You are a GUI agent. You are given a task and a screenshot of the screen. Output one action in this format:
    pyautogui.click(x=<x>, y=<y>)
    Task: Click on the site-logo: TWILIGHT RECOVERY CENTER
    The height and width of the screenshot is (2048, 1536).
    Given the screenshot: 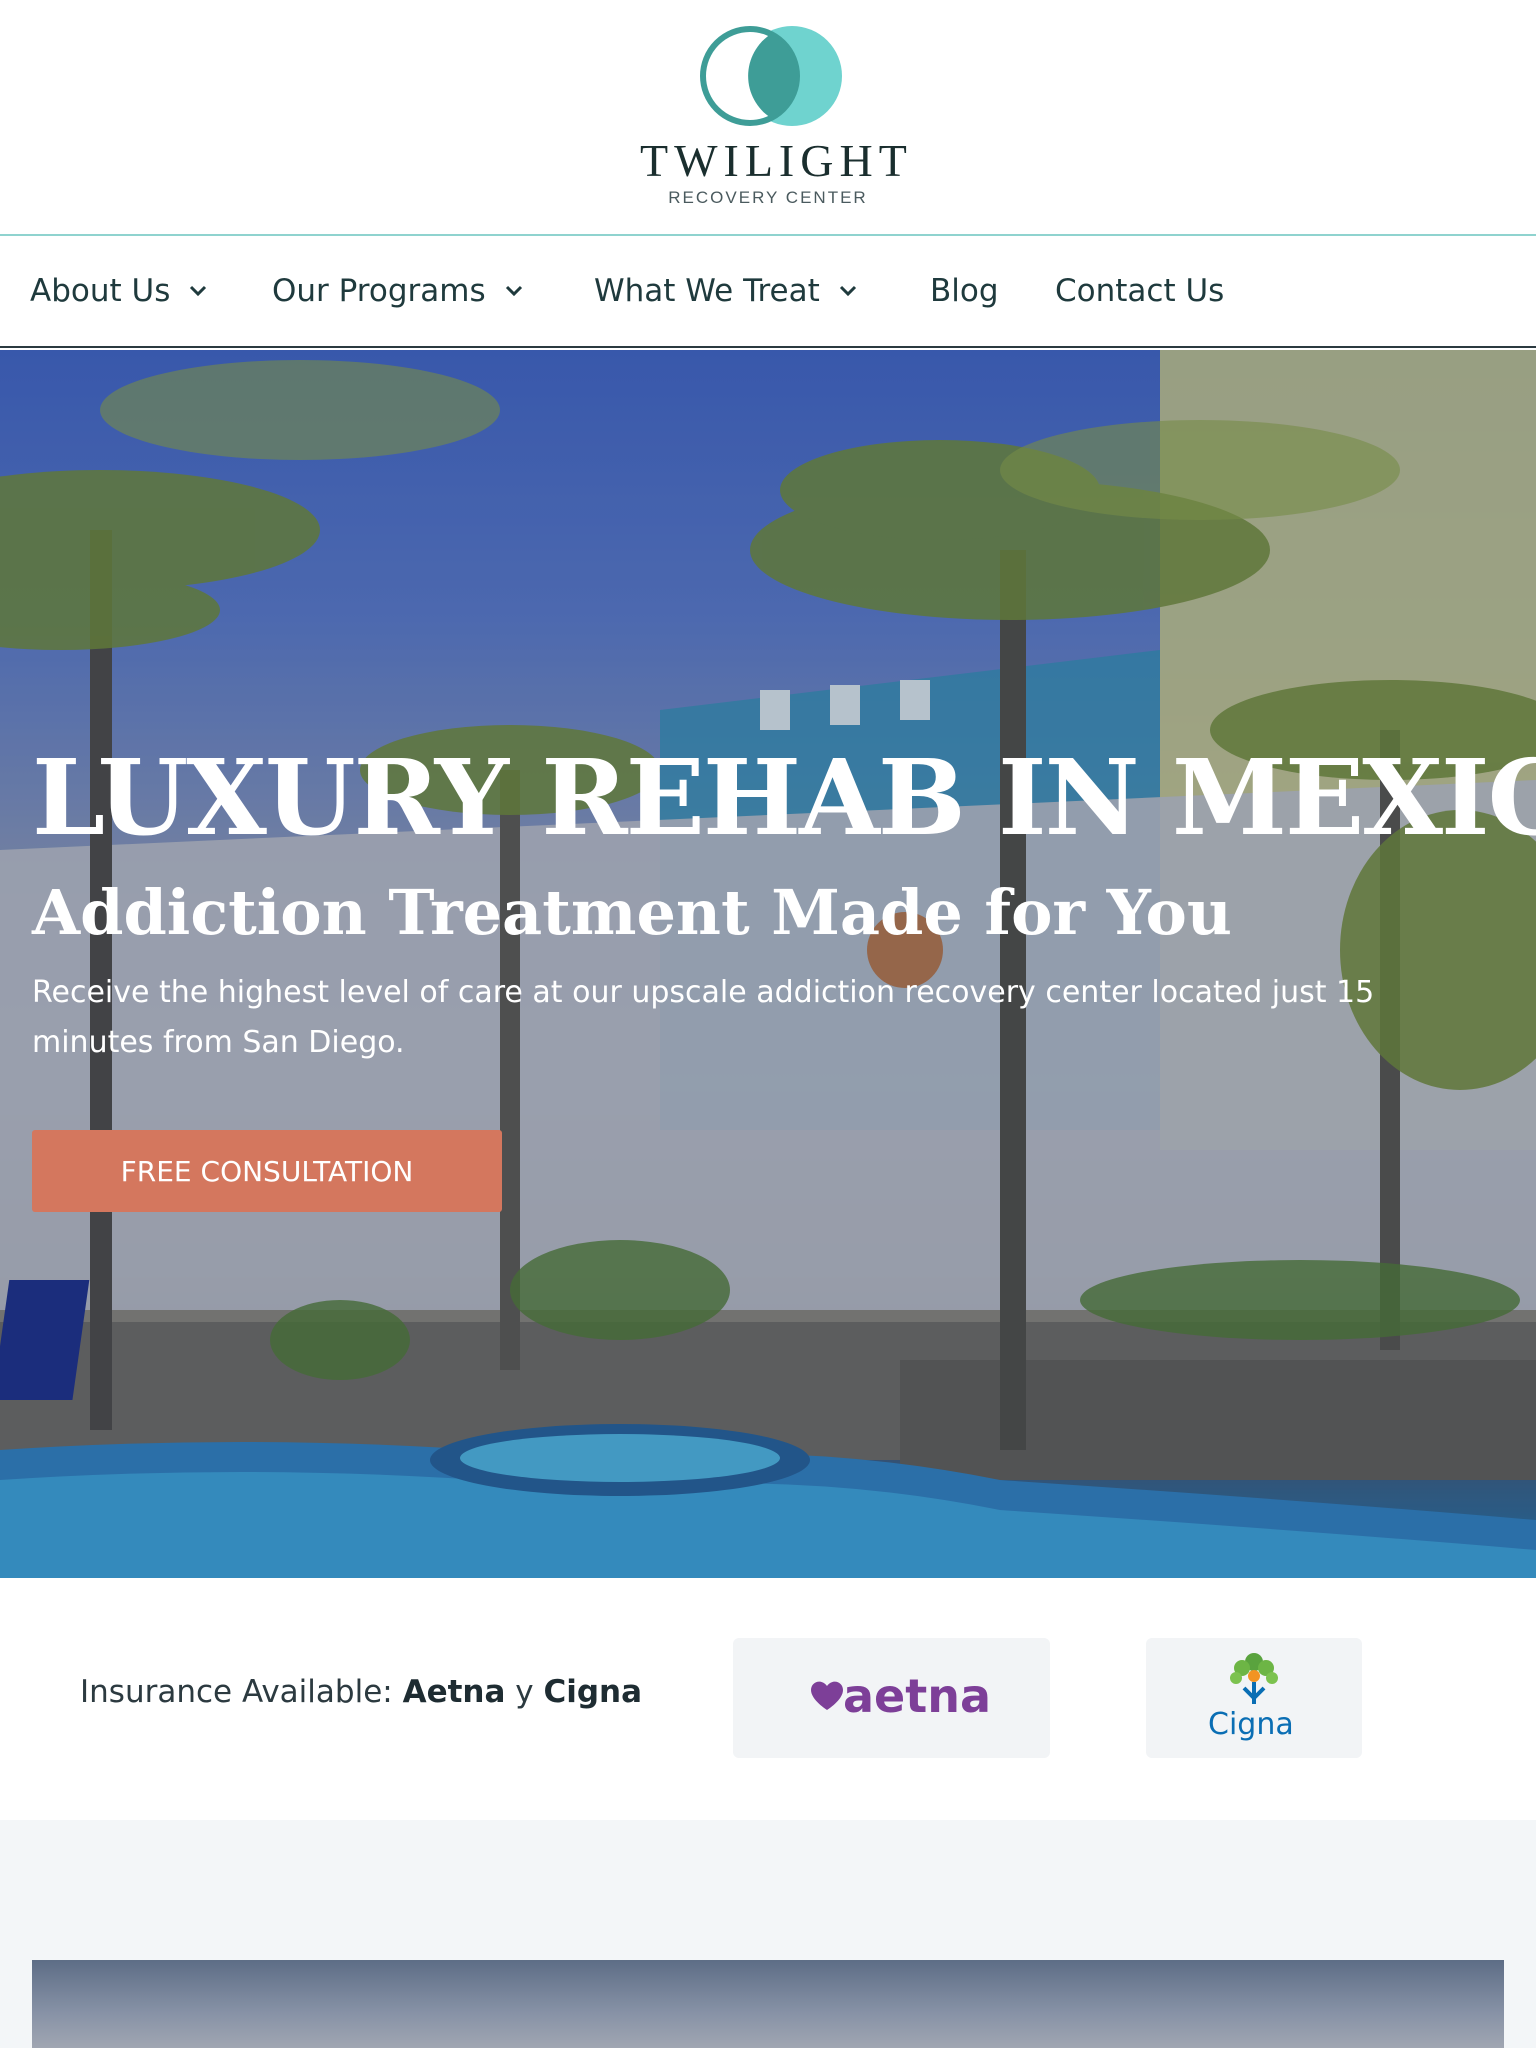 What is the action you would take?
    pyautogui.click(x=776, y=119)
    